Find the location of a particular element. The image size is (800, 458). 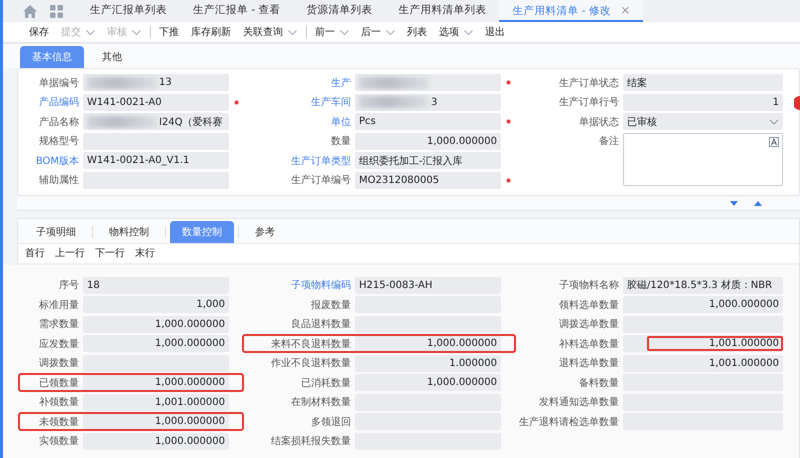

field-label: 作业不良退料数量 is located at coordinates (311, 363).